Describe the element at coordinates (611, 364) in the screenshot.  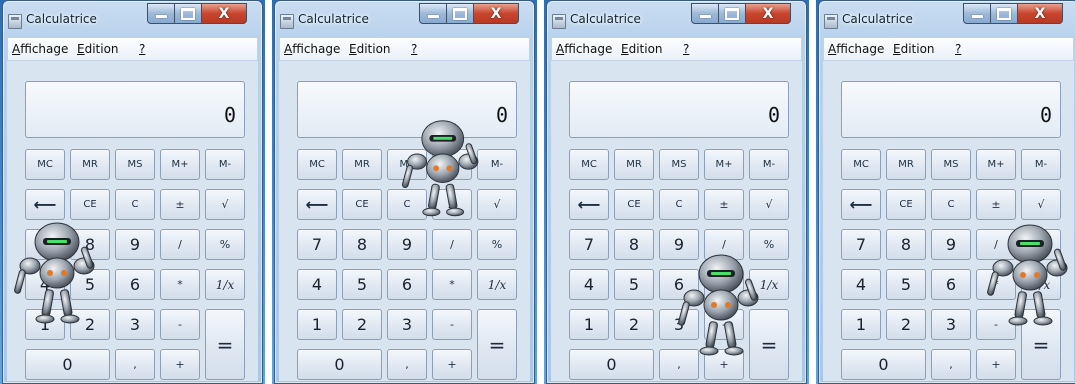
I see `digit-0-button: 0` at that location.